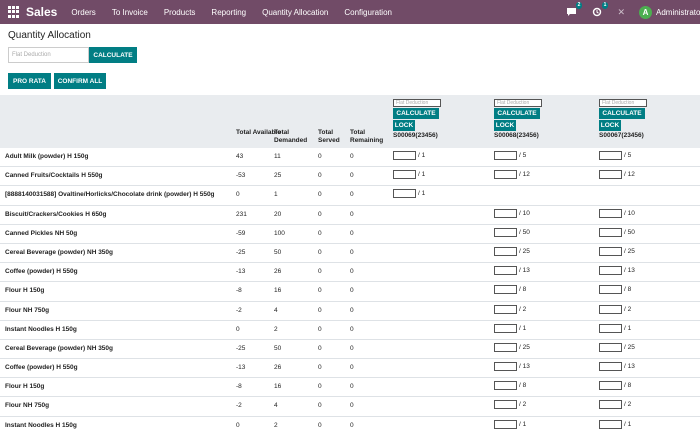 The height and width of the screenshot is (435, 700). I want to click on apps-menu-icon, so click(14, 12).